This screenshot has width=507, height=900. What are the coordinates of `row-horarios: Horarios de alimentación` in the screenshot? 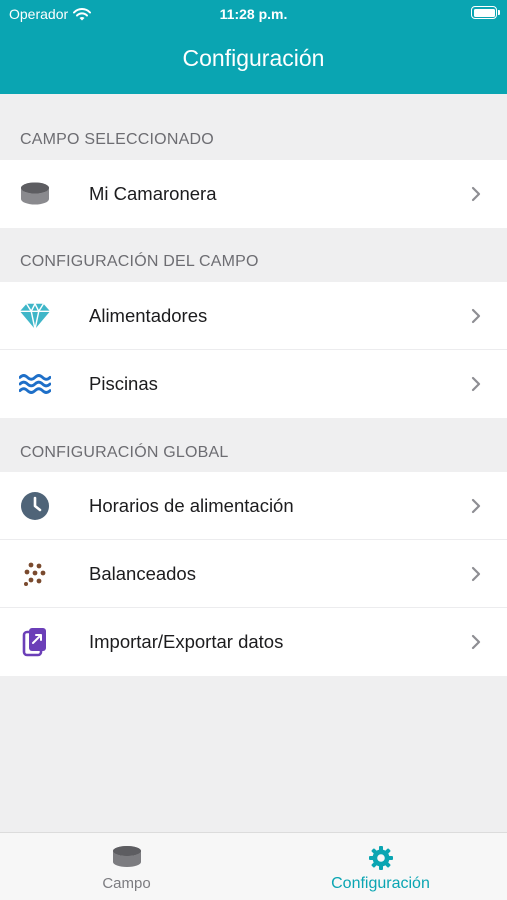 It's located at (253, 506).